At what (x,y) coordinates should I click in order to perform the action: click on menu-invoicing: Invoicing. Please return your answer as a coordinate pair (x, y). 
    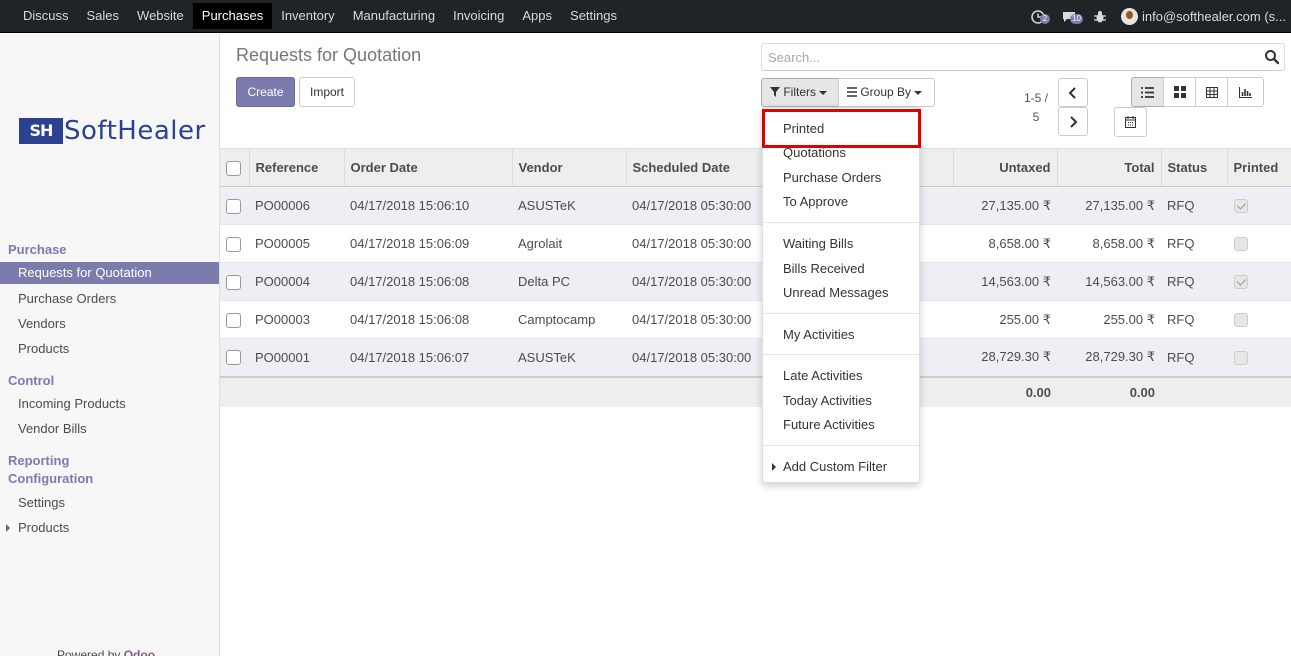
    Looking at the image, I should click on (478, 16).